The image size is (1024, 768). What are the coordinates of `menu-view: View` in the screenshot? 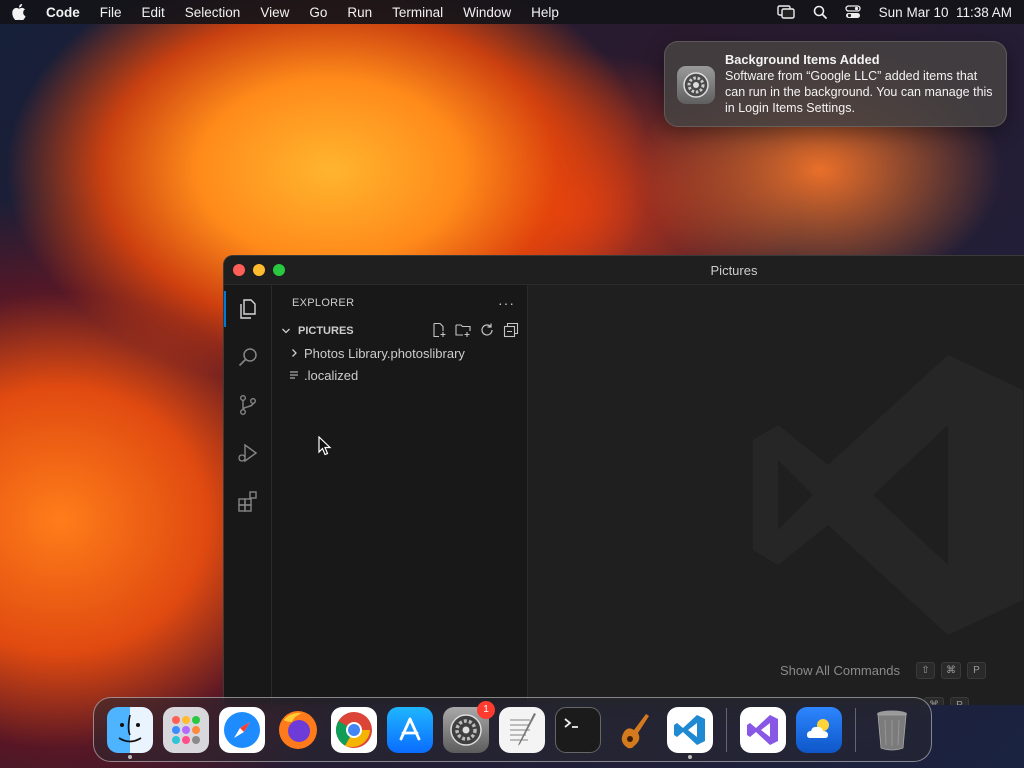 It's located at (274, 12).